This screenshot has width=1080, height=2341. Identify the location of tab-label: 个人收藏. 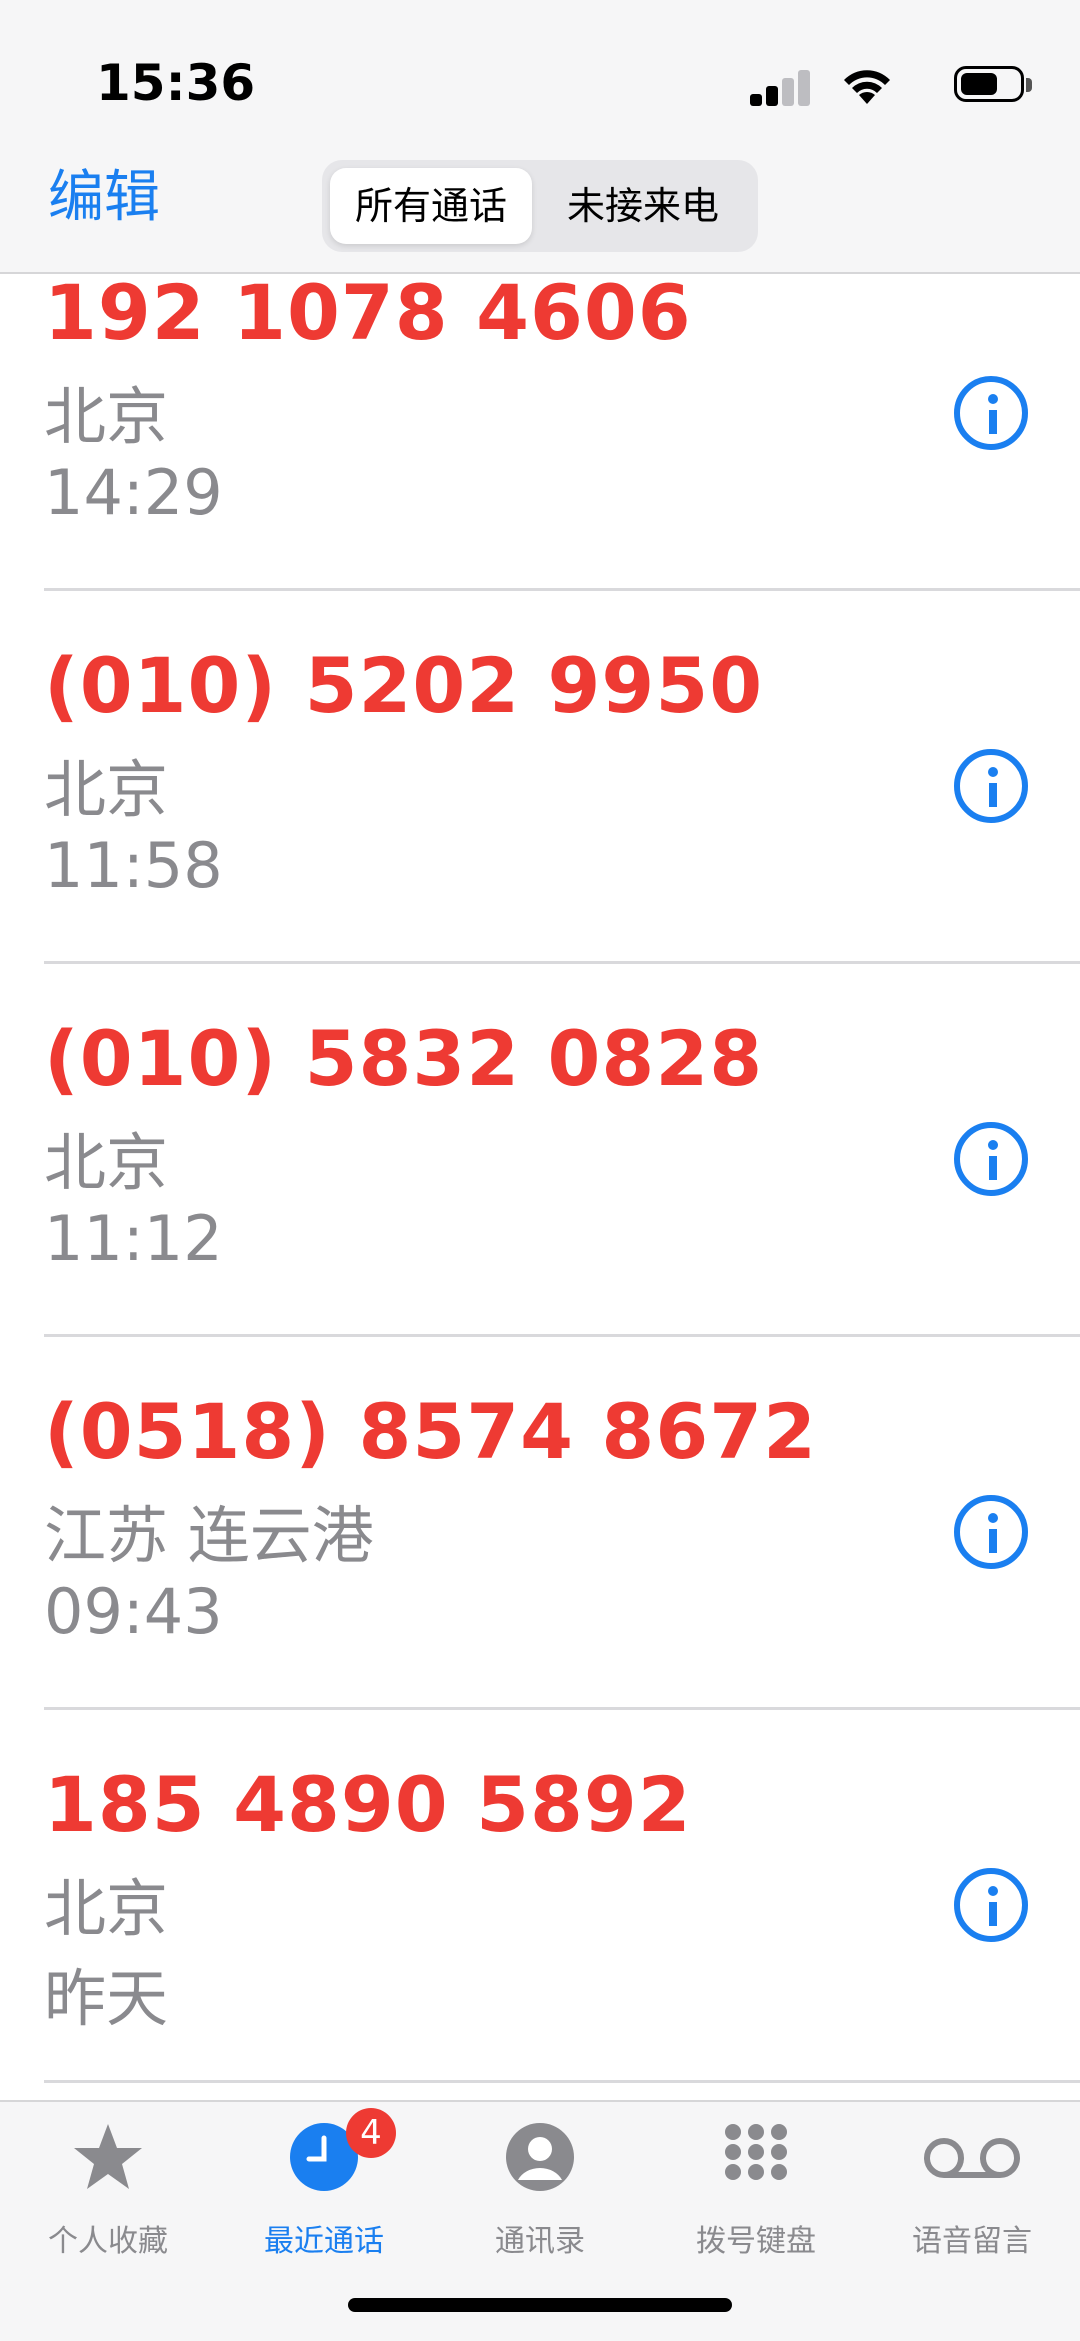
(108, 2241).